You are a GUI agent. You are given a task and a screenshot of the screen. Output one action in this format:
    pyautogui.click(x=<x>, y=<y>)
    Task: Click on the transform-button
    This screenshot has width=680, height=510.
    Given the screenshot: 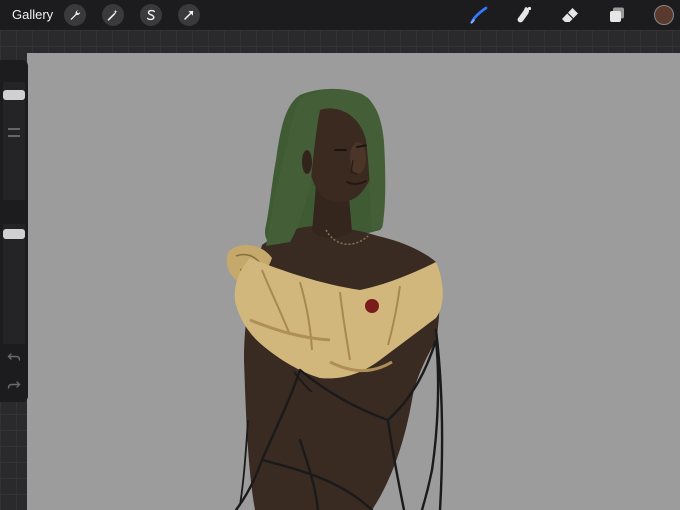 What is the action you would take?
    pyautogui.click(x=189, y=15)
    